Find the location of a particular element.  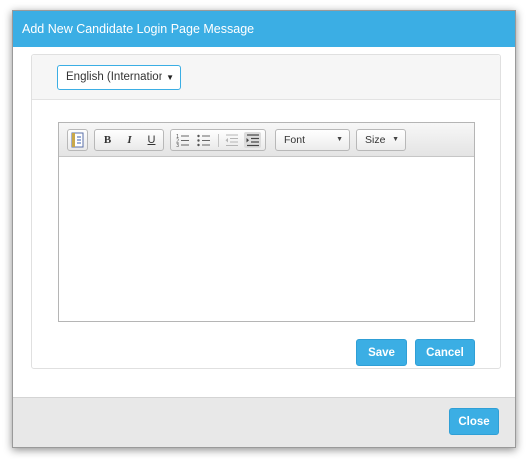

toolbar-separator is located at coordinates (218, 140).